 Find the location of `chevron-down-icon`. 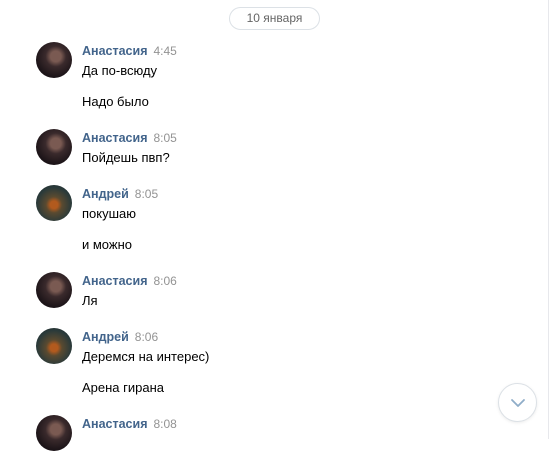

chevron-down-icon is located at coordinates (518, 403).